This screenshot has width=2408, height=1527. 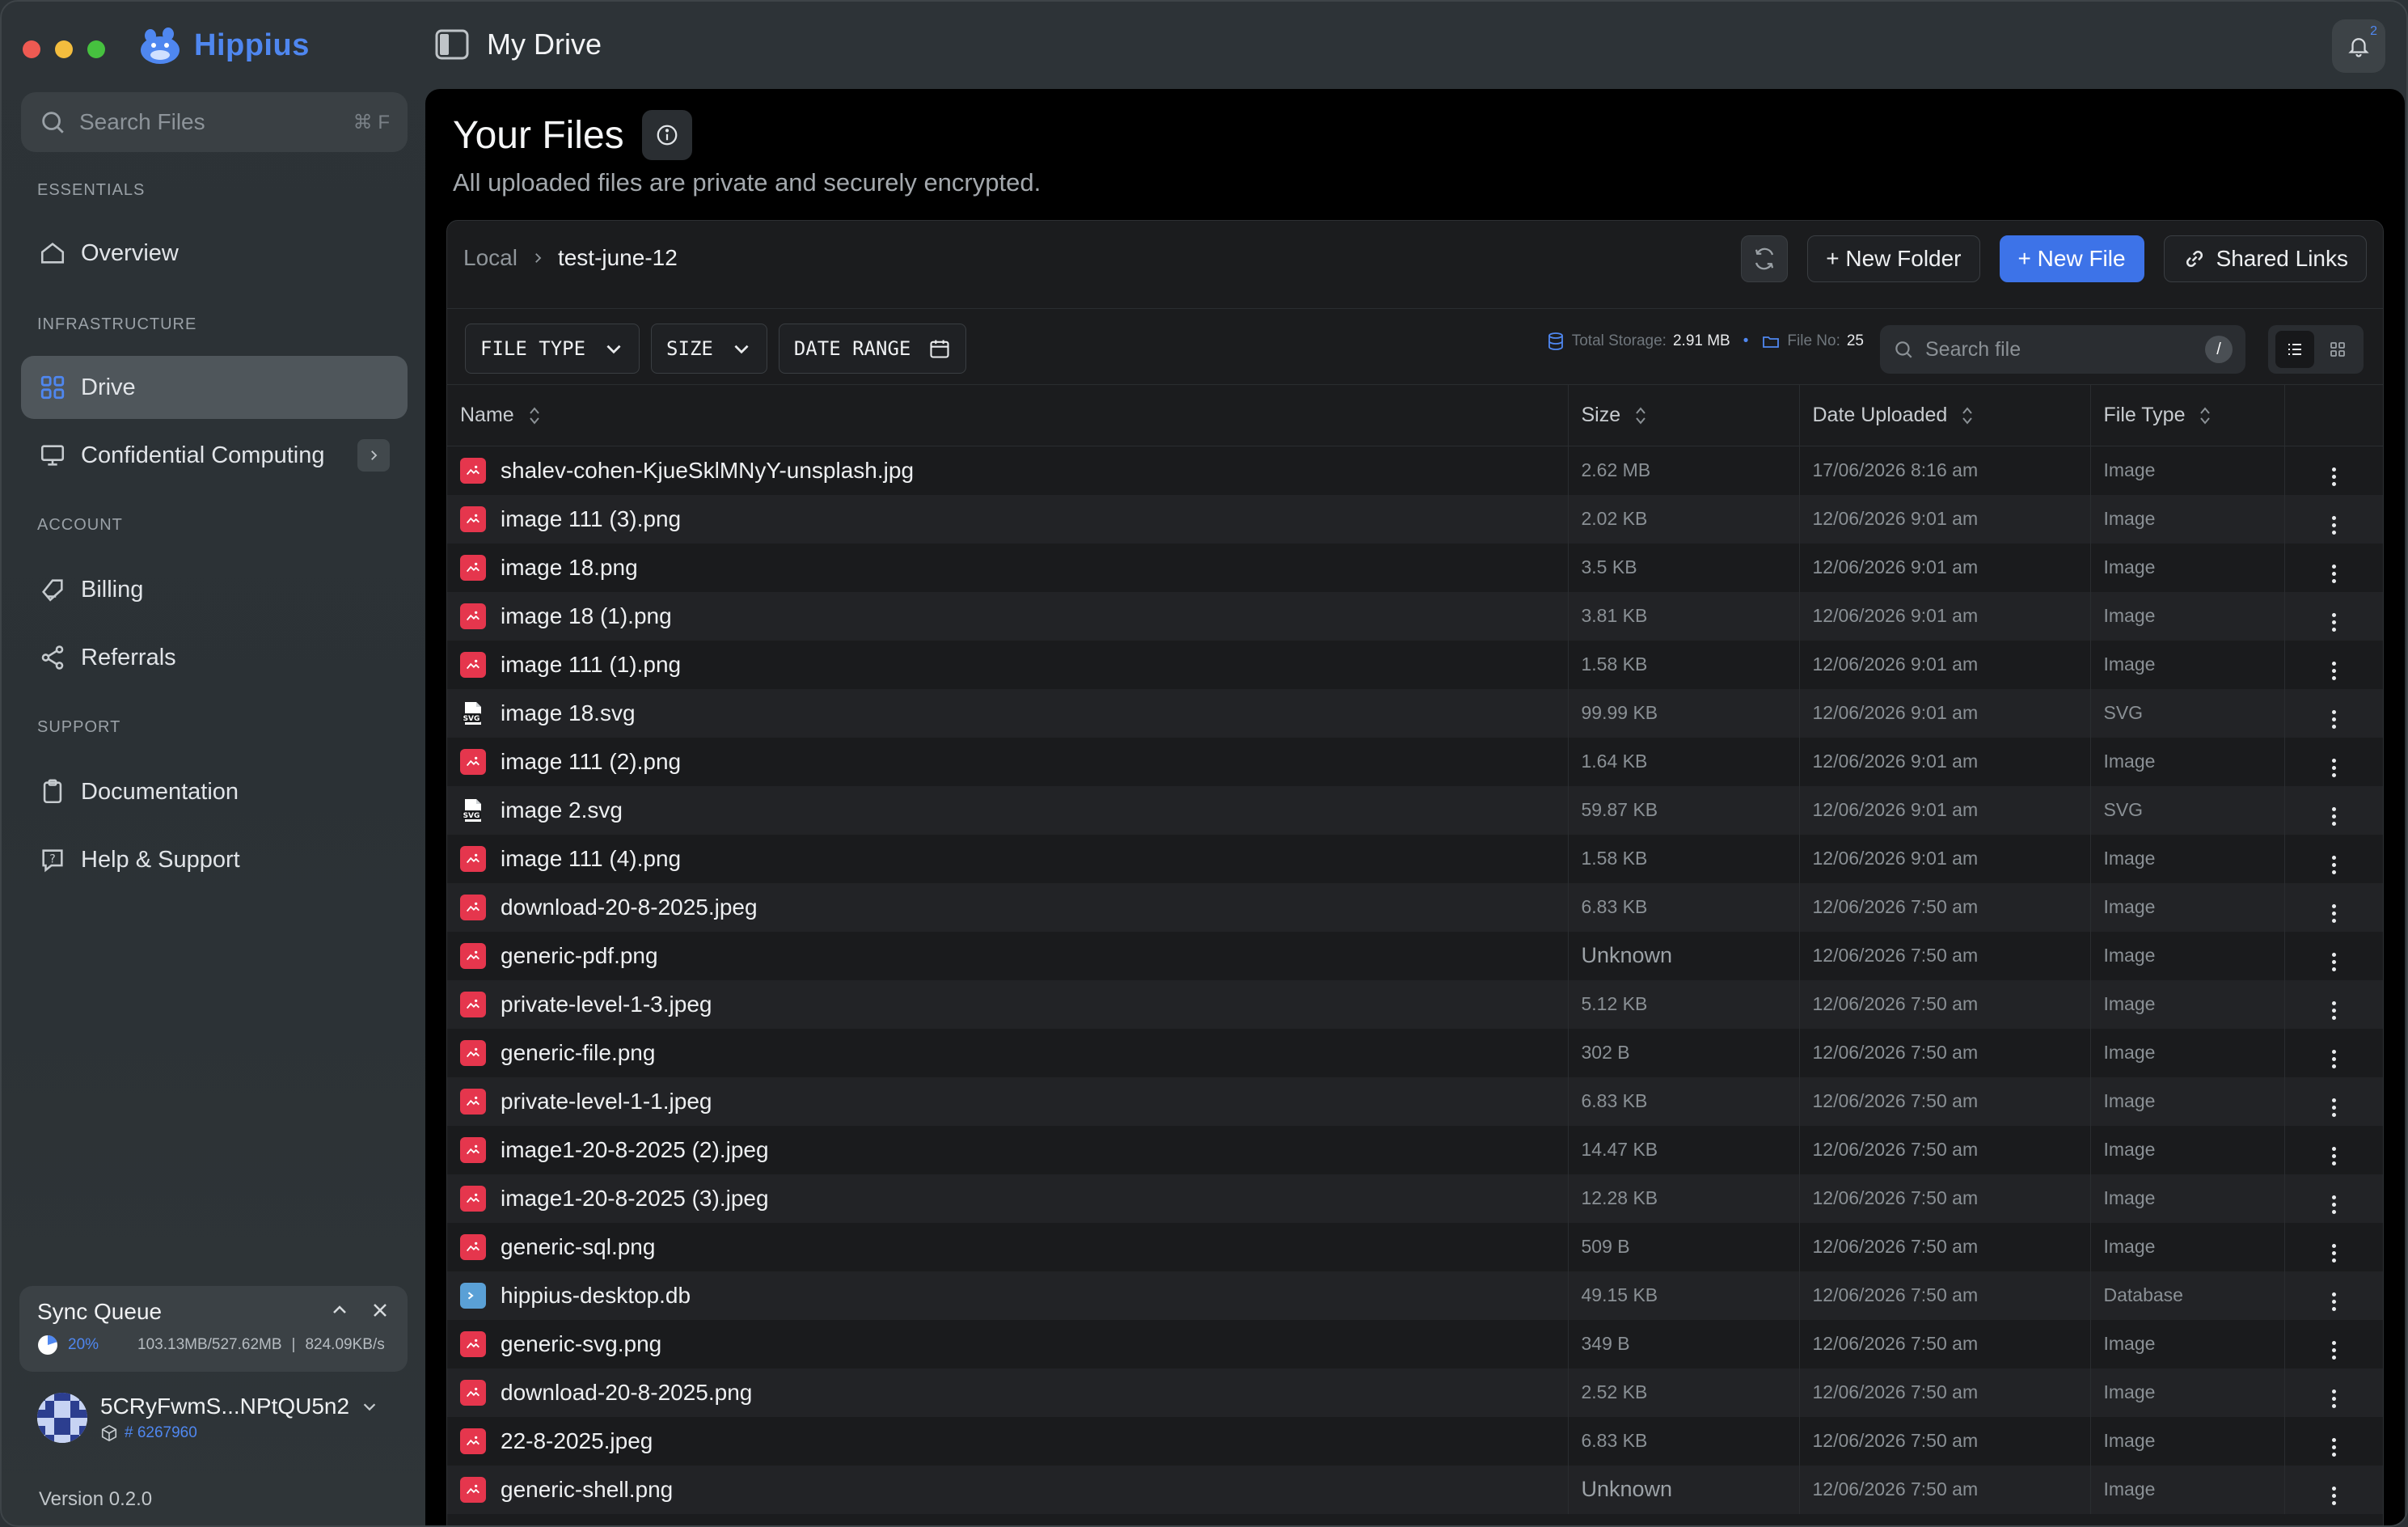 What do you see at coordinates (1684, 415) in the screenshot?
I see `column-header-size: Size` at bounding box center [1684, 415].